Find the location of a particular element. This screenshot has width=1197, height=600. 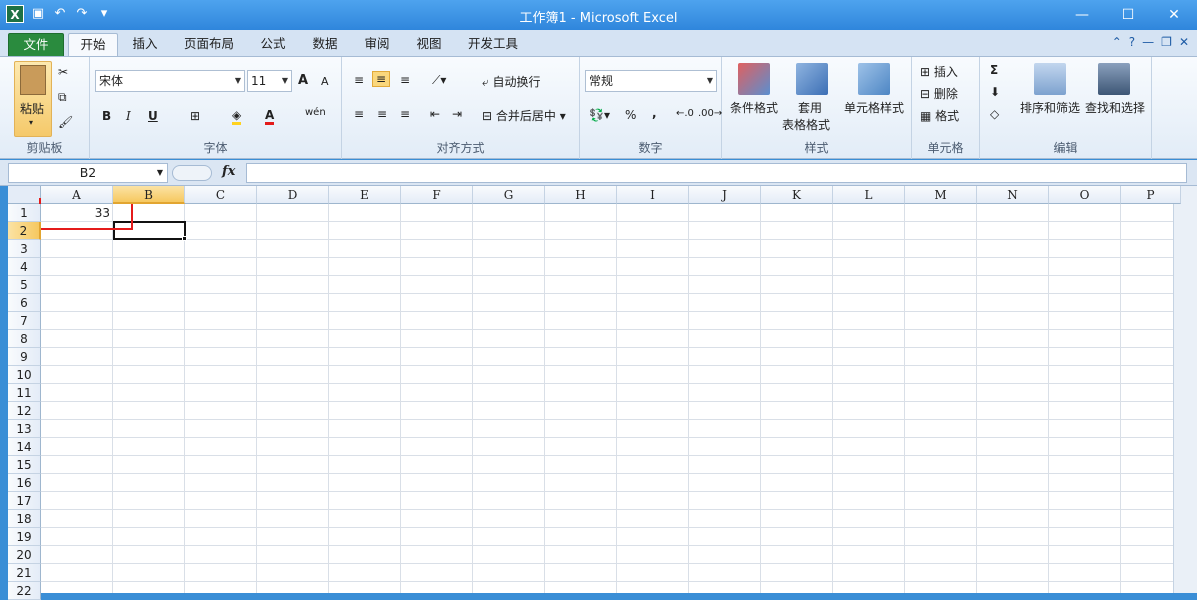

row-header: 17 is located at coordinates (24, 501).